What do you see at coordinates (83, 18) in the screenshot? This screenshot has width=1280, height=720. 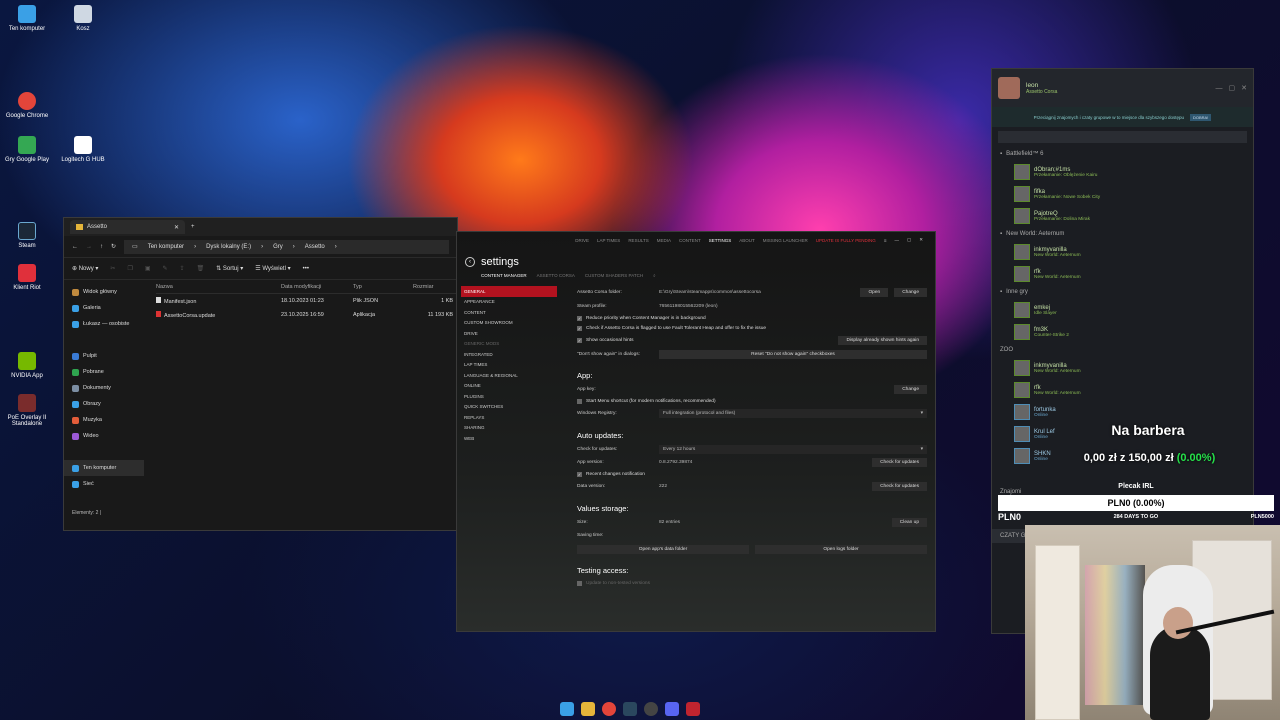 I see `desktop-icon-recycle-bin: Kosz` at bounding box center [83, 18].